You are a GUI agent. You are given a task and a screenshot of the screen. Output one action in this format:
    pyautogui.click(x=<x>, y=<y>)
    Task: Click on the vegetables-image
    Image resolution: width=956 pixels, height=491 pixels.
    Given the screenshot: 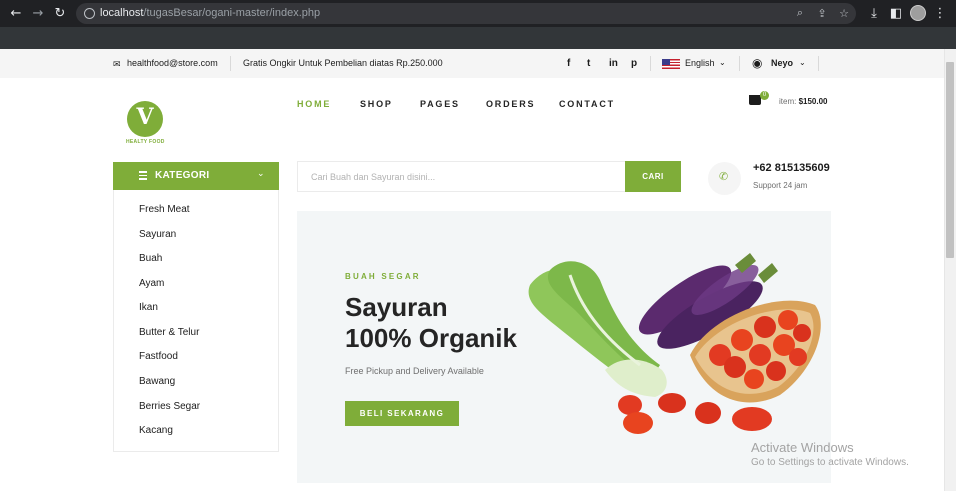 What is the action you would take?
    pyautogui.click(x=674, y=343)
    